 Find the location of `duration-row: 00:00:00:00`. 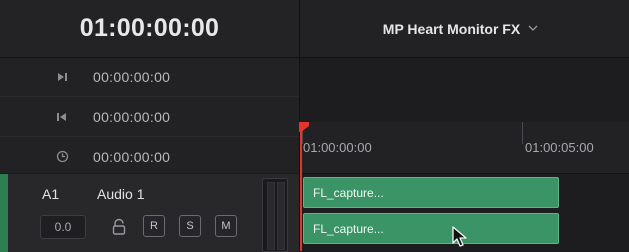

duration-row: 00:00:00:00 is located at coordinates (149, 156).